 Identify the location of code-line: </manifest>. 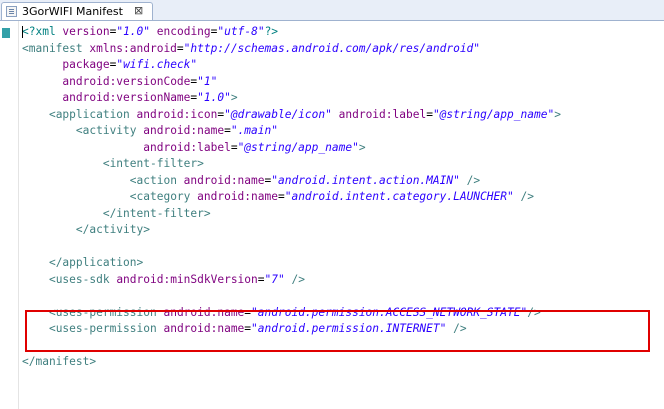
(59, 362).